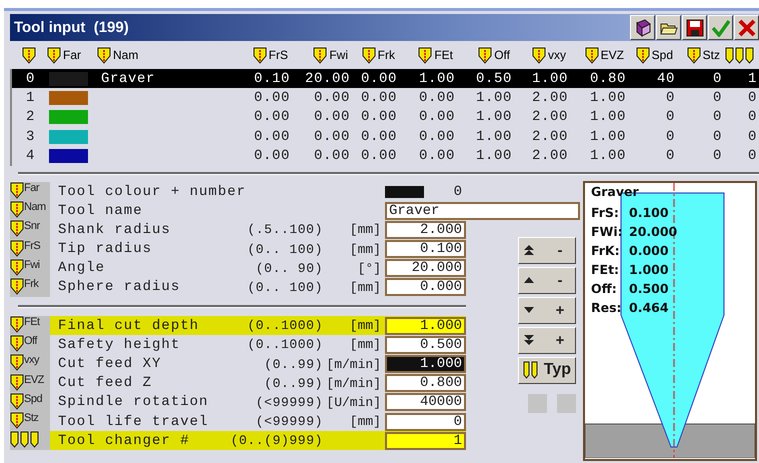  I want to click on table-cell-text: 2, so click(30, 117).